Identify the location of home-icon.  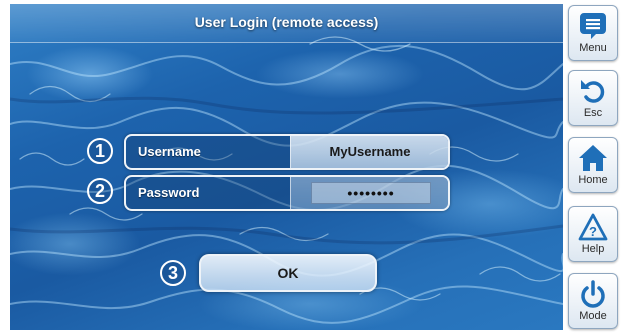
(593, 158).